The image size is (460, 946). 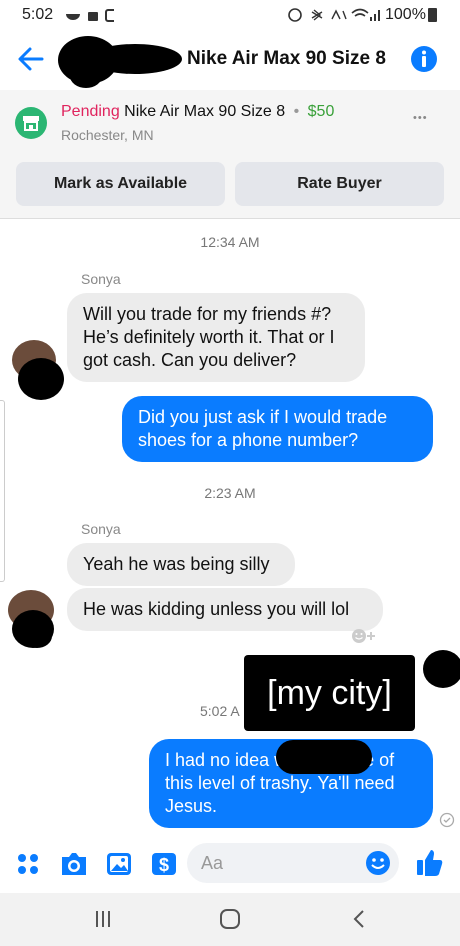 I want to click on back-nav-icon, so click(x=360, y=919).